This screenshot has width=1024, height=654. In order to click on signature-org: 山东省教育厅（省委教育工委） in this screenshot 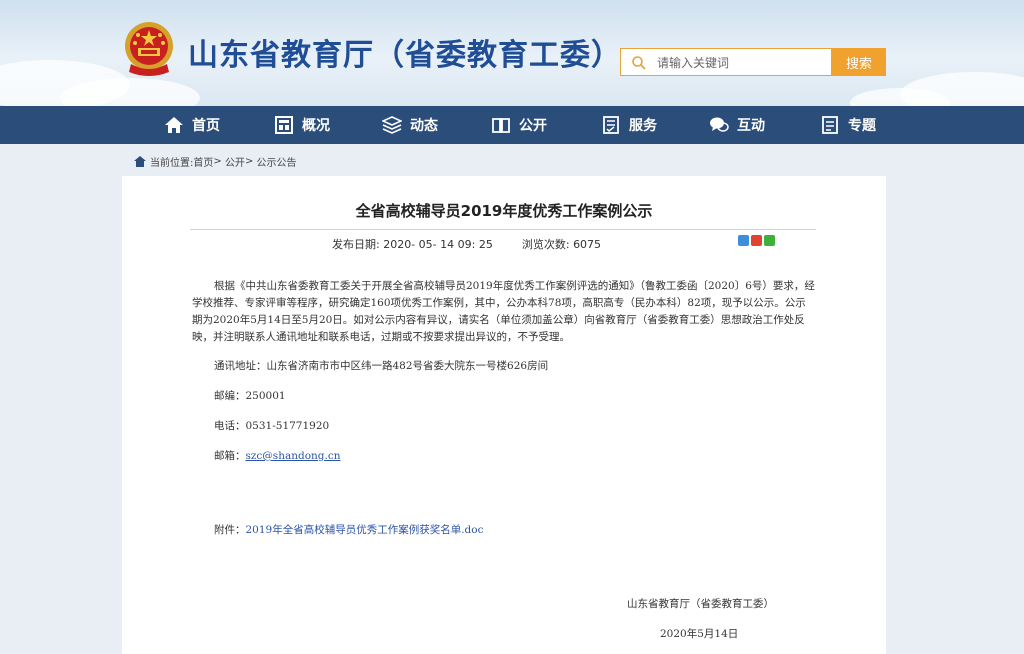, I will do `click(700, 604)`.